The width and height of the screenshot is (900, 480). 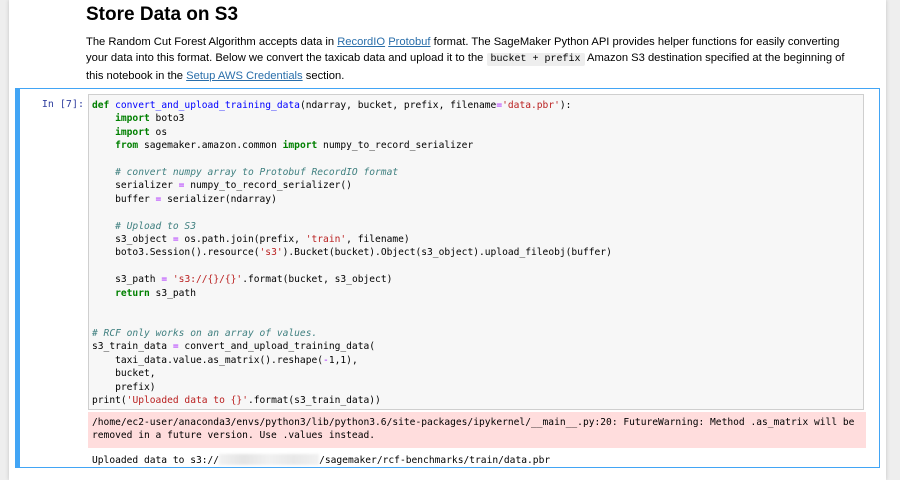 What do you see at coordinates (127, 146) in the screenshot?
I see `kw-from: from` at bounding box center [127, 146].